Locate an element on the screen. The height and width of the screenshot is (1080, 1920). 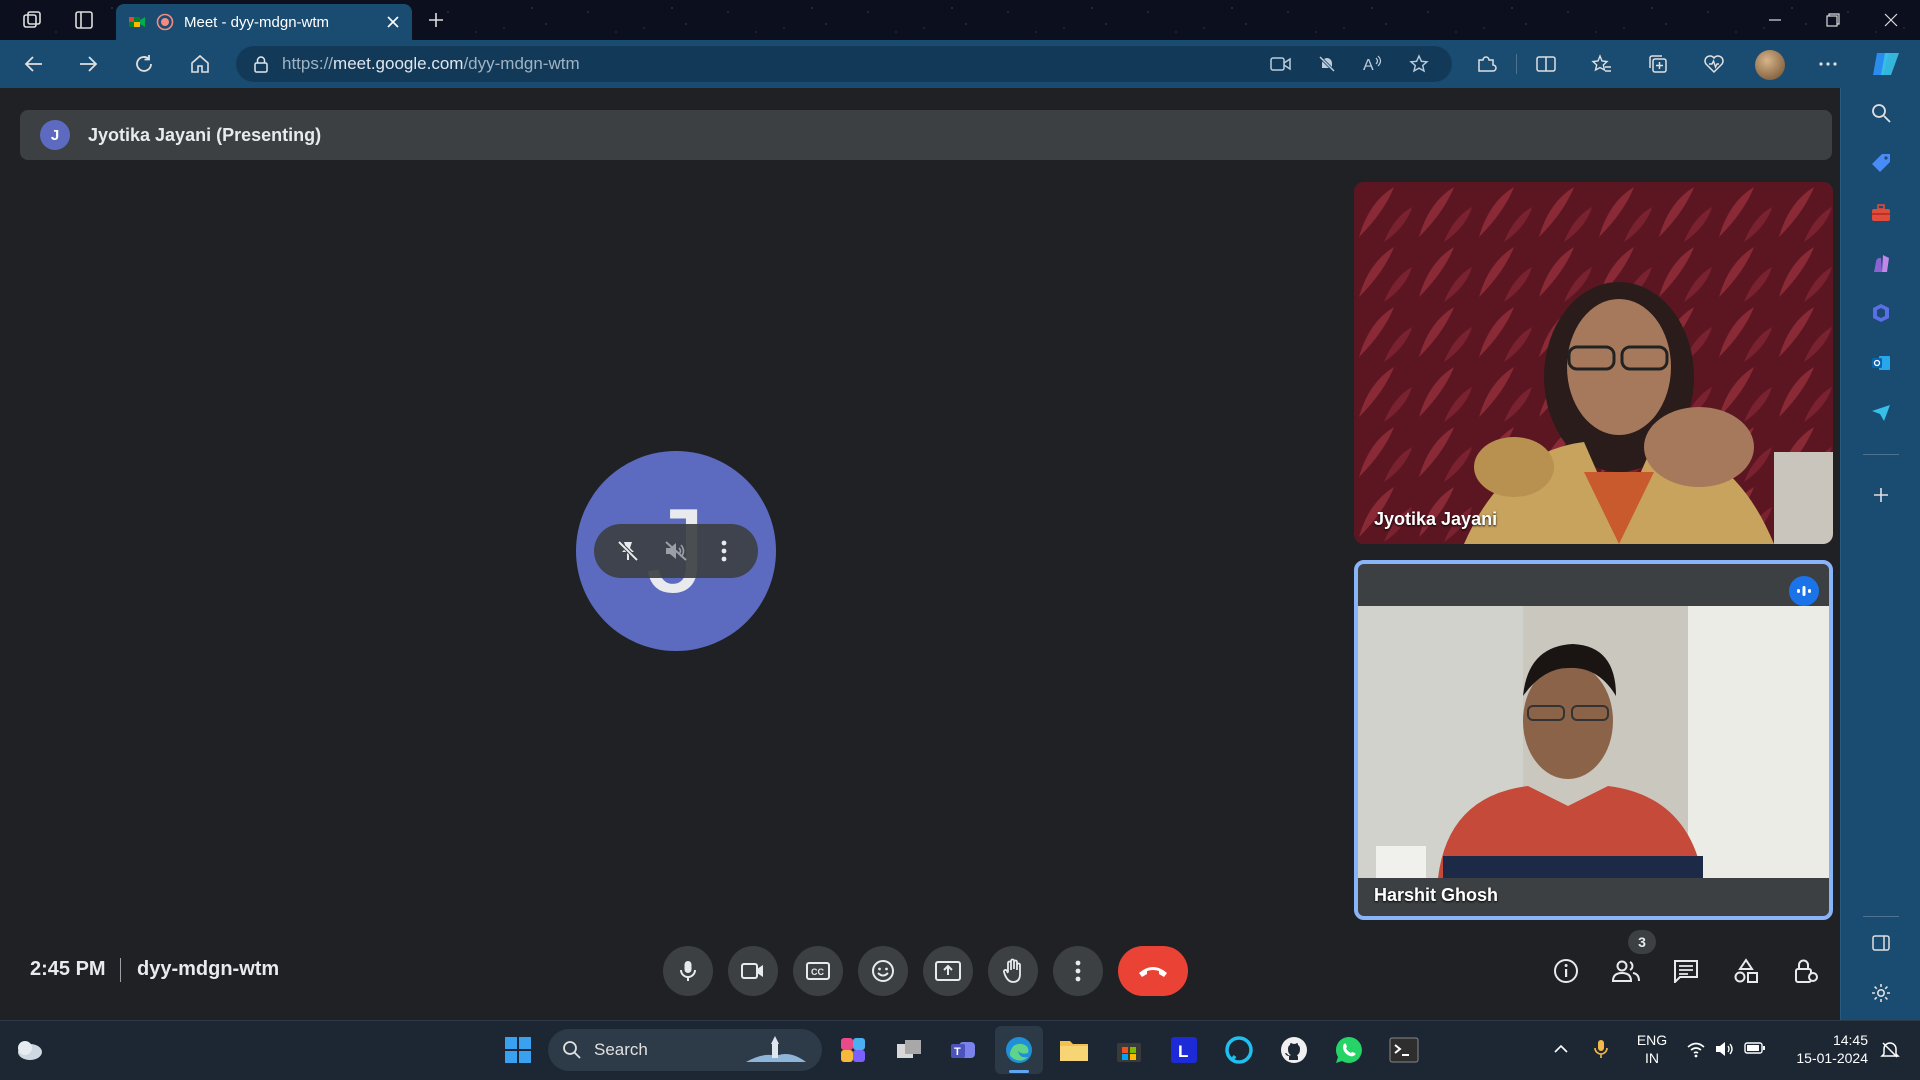
host-controls-icon is located at coordinates (1806, 971).